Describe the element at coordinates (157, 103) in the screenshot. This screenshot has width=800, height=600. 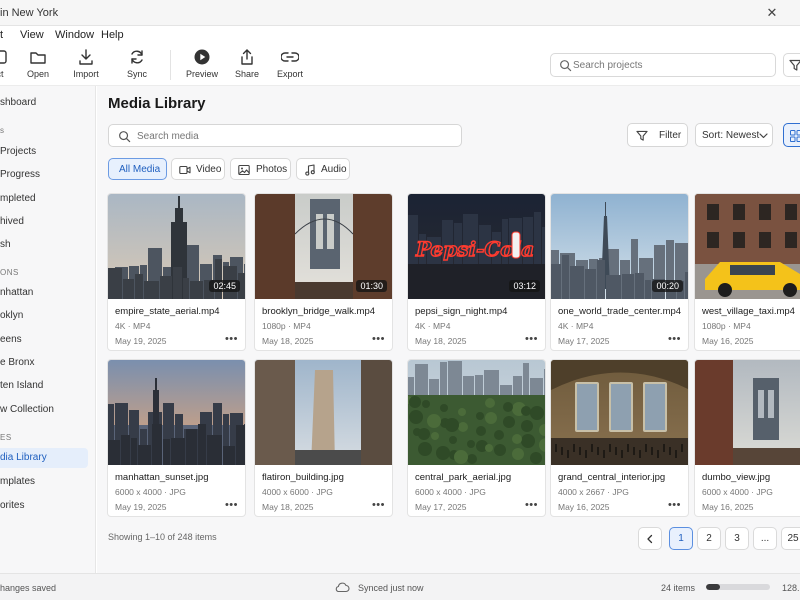
I see `page-title: Media Library` at that location.